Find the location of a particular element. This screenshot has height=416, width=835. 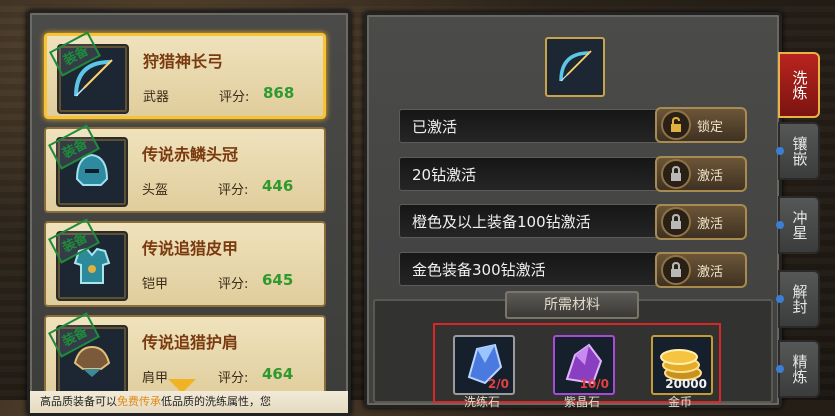

item-score: 464 is located at coordinates (278, 374).